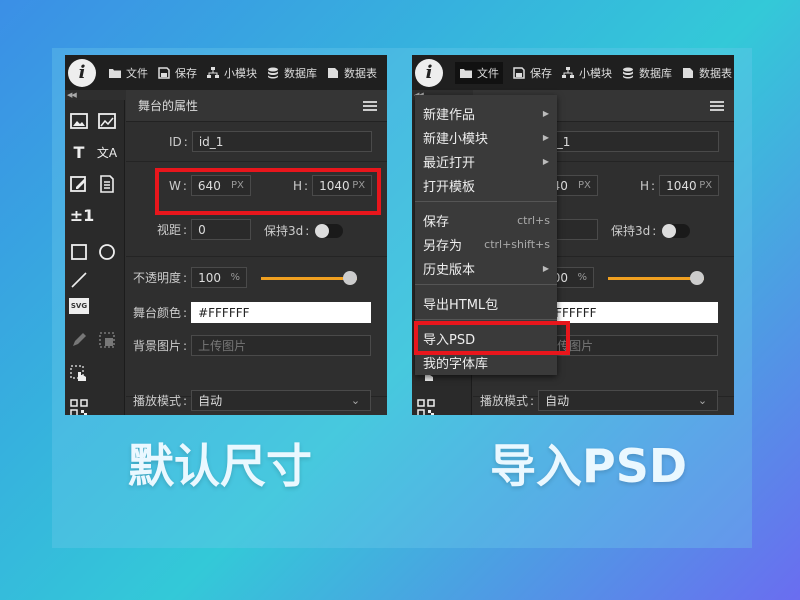 This screenshot has height=600, width=800. I want to click on caption-import-psd: 导入PSD, so click(589, 466).